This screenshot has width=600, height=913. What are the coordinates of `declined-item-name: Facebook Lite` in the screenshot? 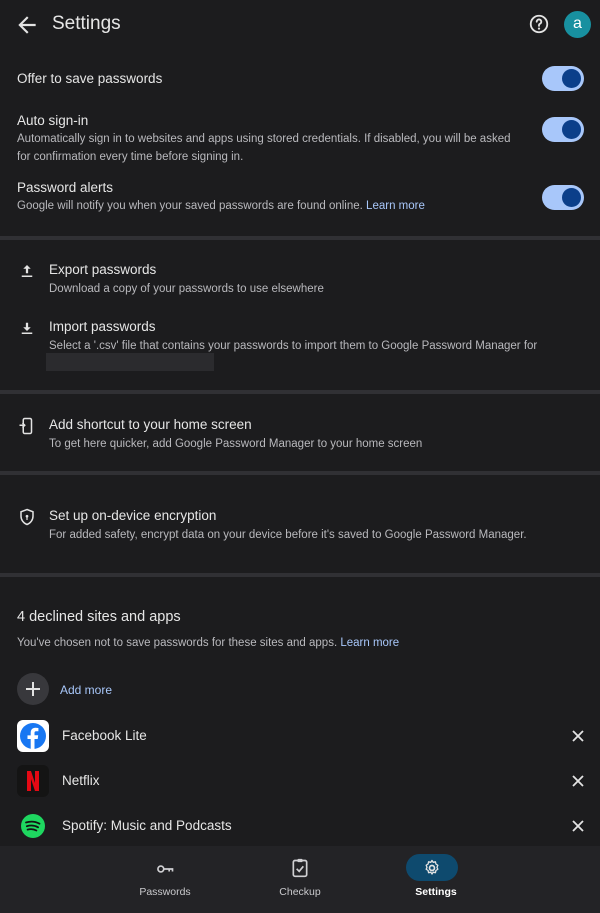 It's located at (104, 735).